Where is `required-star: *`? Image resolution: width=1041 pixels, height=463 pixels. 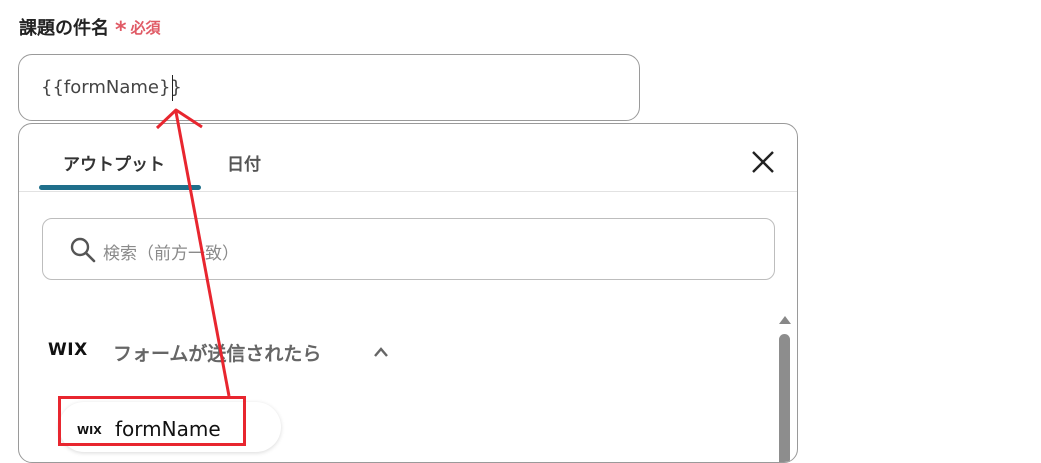 required-star: * is located at coordinates (121, 30).